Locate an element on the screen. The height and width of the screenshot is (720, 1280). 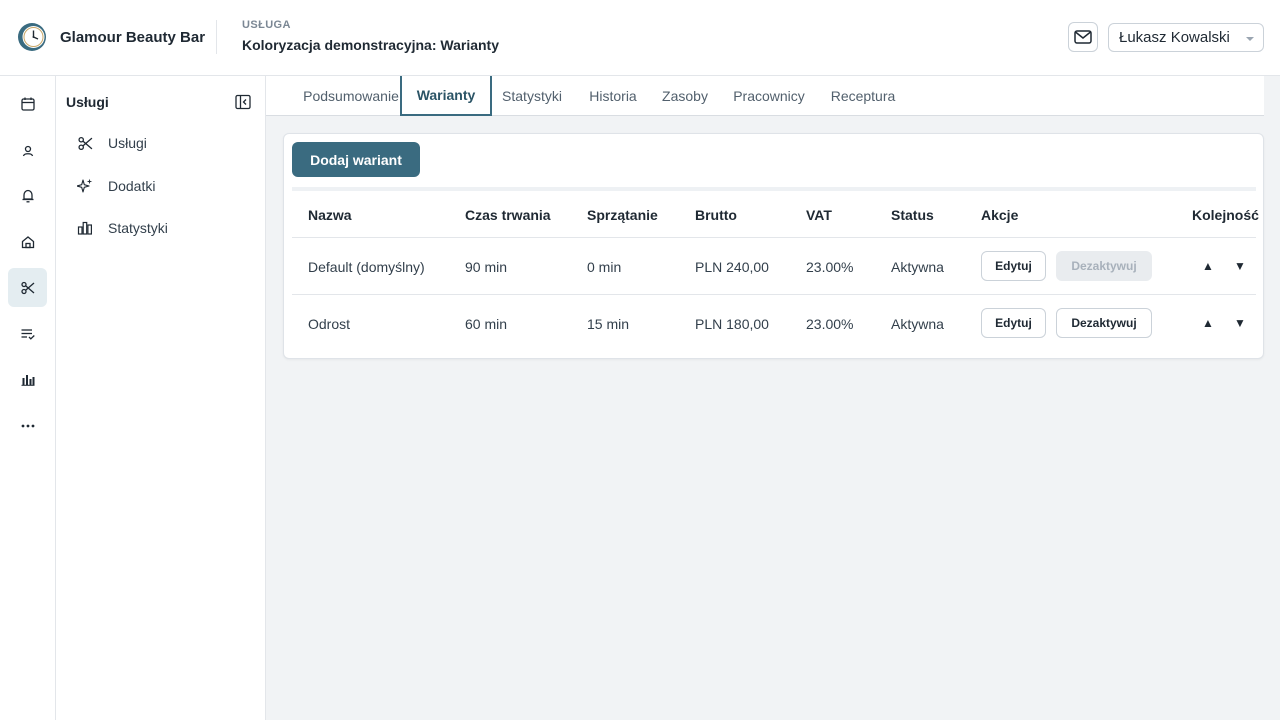
sidebar-title: Usługi is located at coordinates (87, 102).